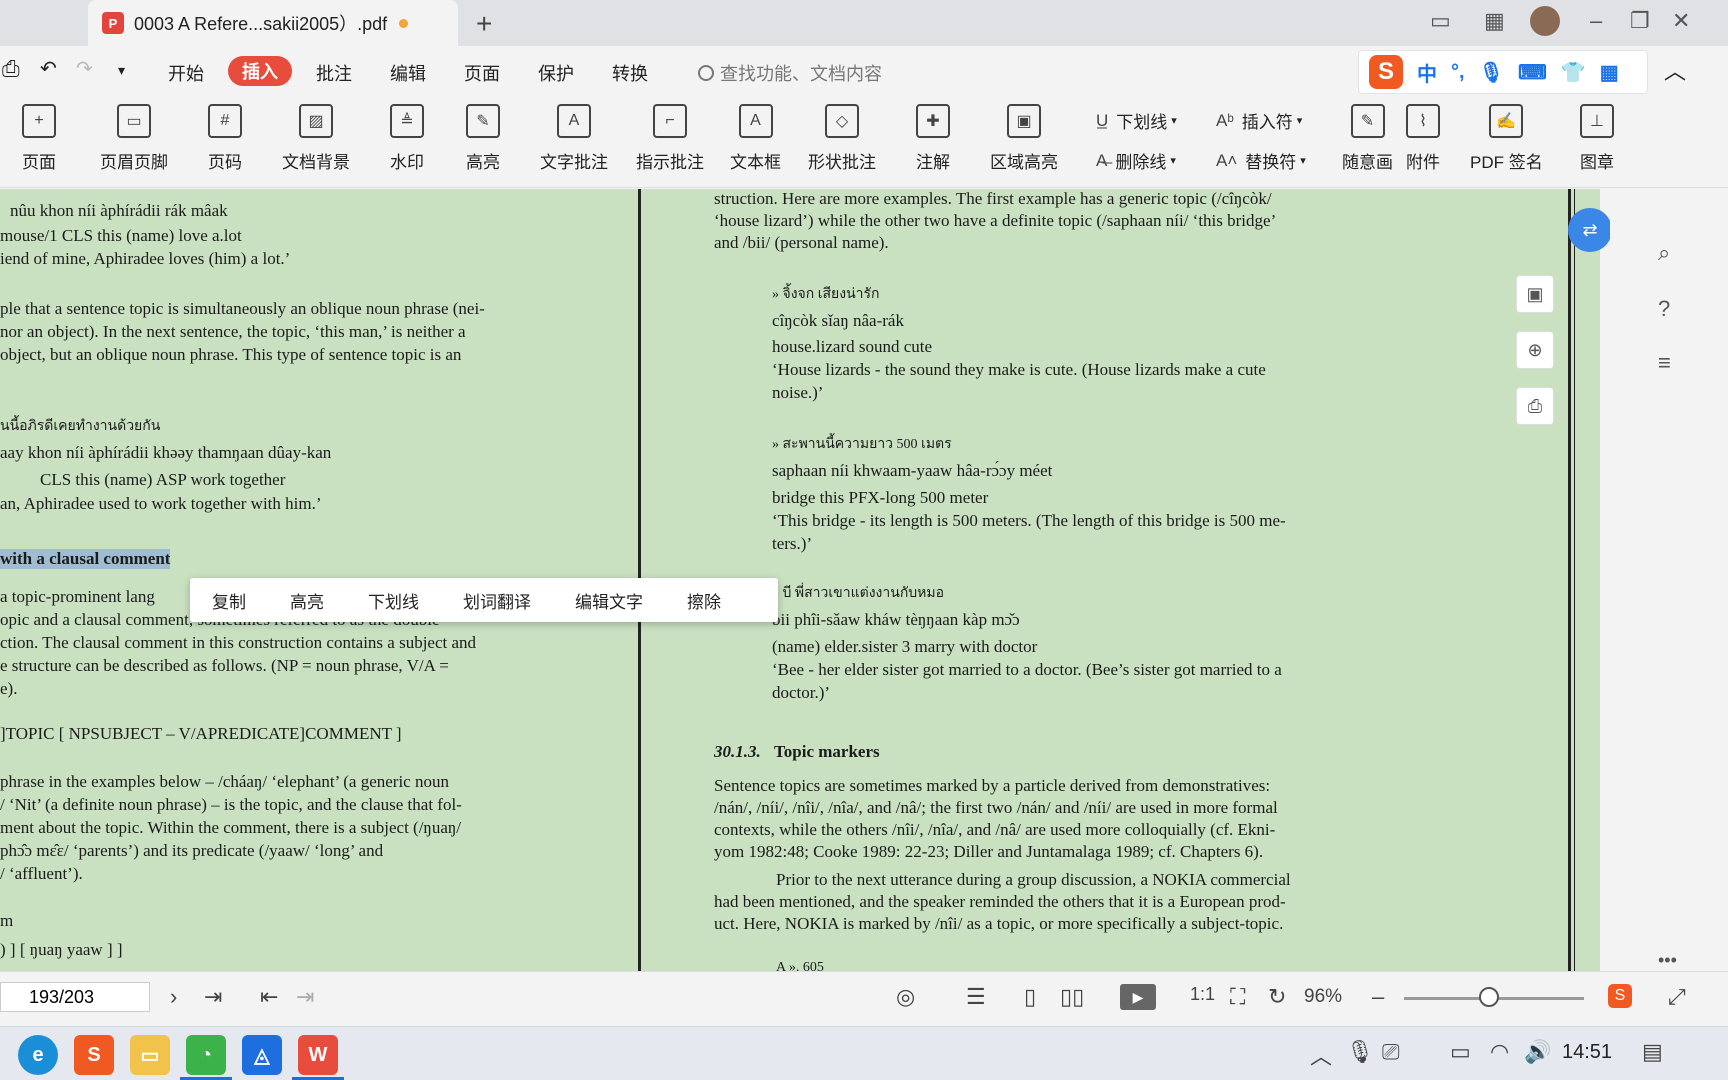 This screenshot has width=1728, height=1080. Describe the element at coordinates (1261, 160) in the screenshot. I see `tool-replace-mark: A˄ 替换符 ▾` at that location.